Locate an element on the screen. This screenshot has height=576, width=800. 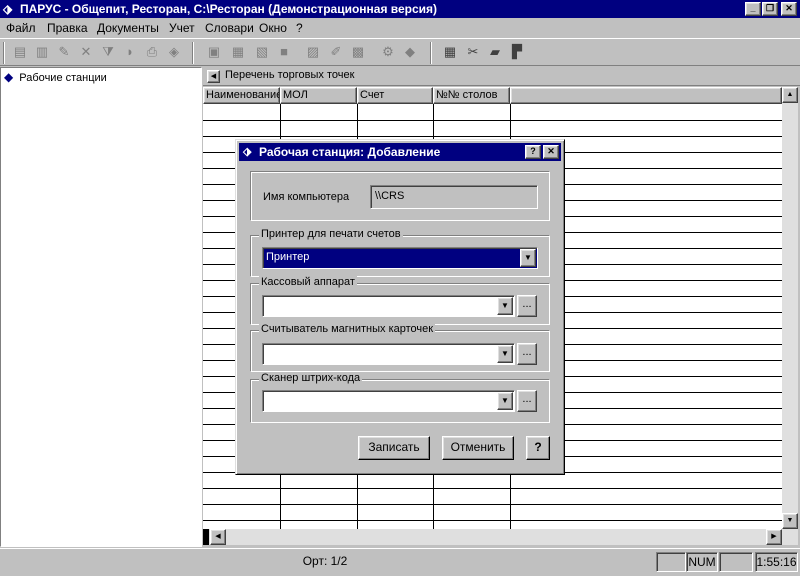
card-reader-select: ▼ is located at coordinates (388, 354).